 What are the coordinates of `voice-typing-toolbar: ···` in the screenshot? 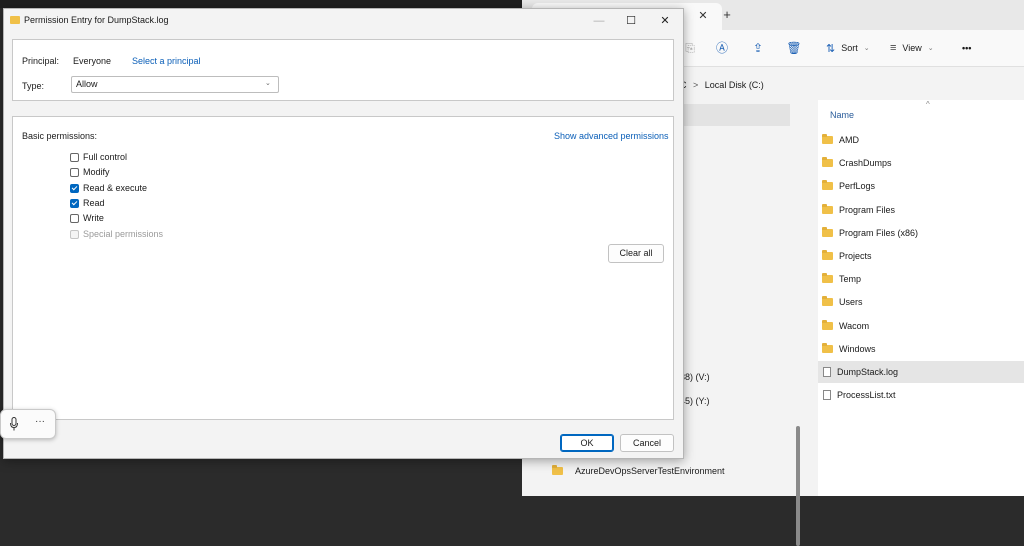 It's located at (28, 424).